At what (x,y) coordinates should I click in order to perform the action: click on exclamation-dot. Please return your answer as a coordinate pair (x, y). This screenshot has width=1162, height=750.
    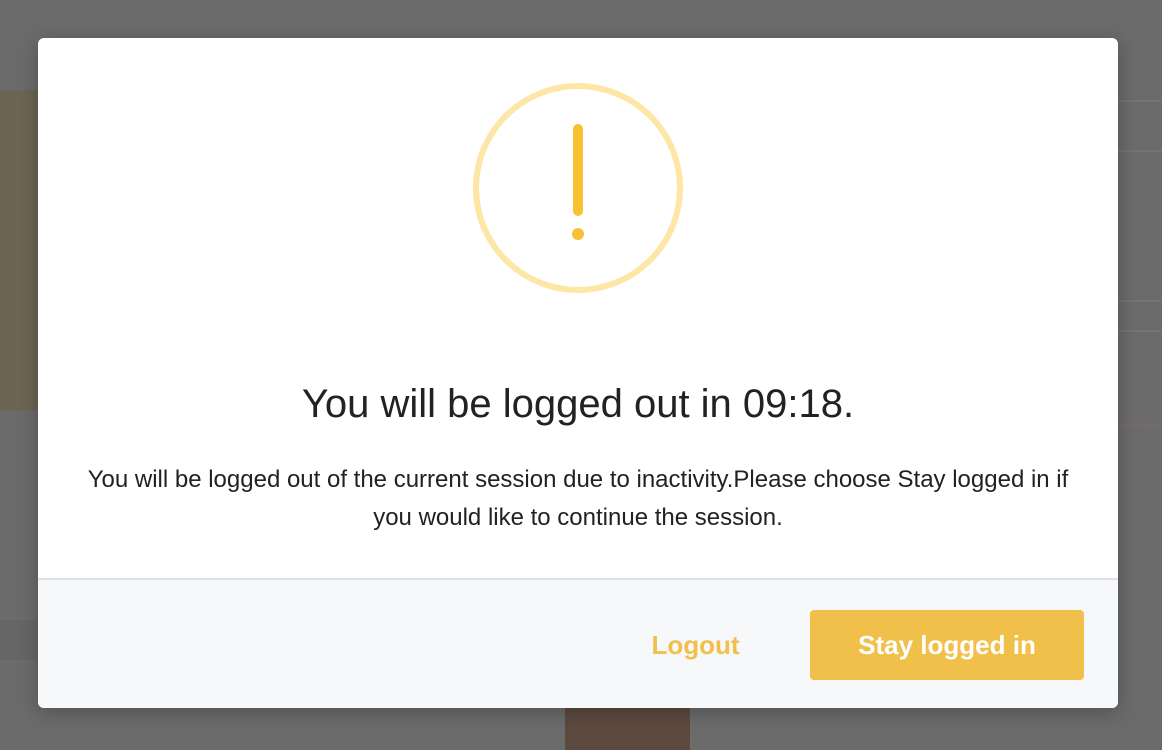
    Looking at the image, I should click on (578, 234).